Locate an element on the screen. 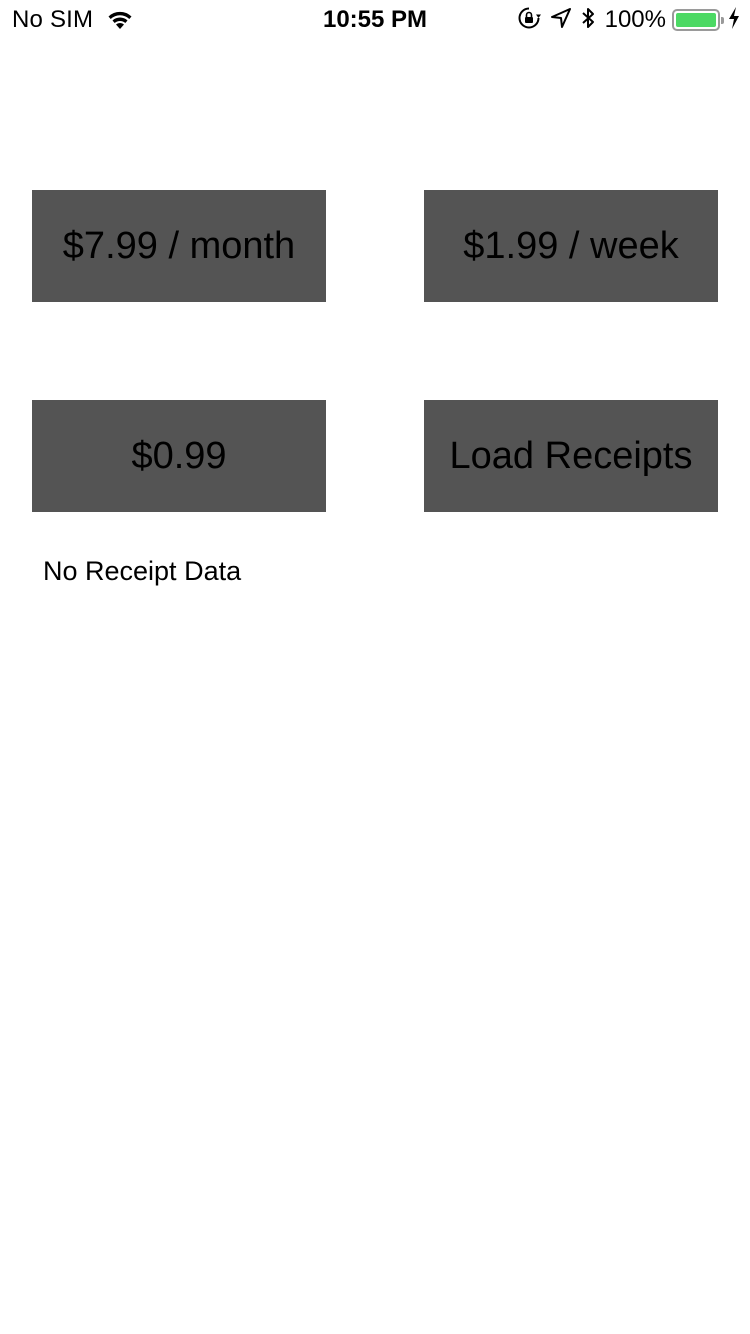 This screenshot has height=1334, width=750. battery-icon is located at coordinates (698, 20).